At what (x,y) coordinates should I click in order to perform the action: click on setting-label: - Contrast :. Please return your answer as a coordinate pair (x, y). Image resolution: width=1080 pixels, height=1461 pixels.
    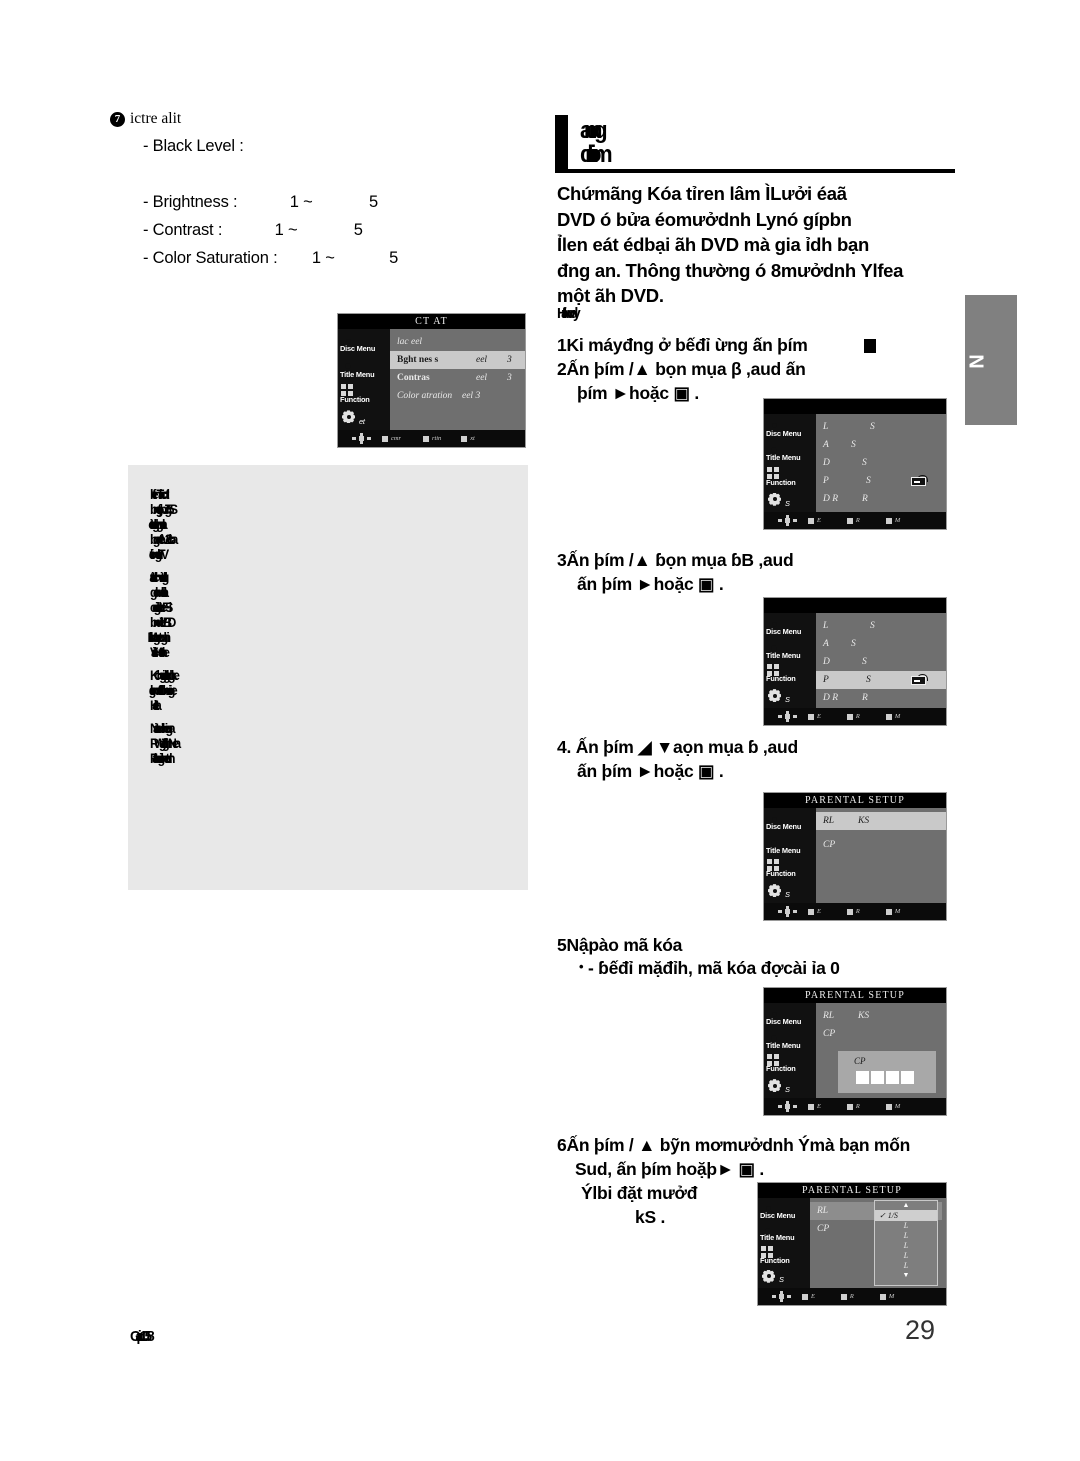
    Looking at the image, I should click on (183, 230).